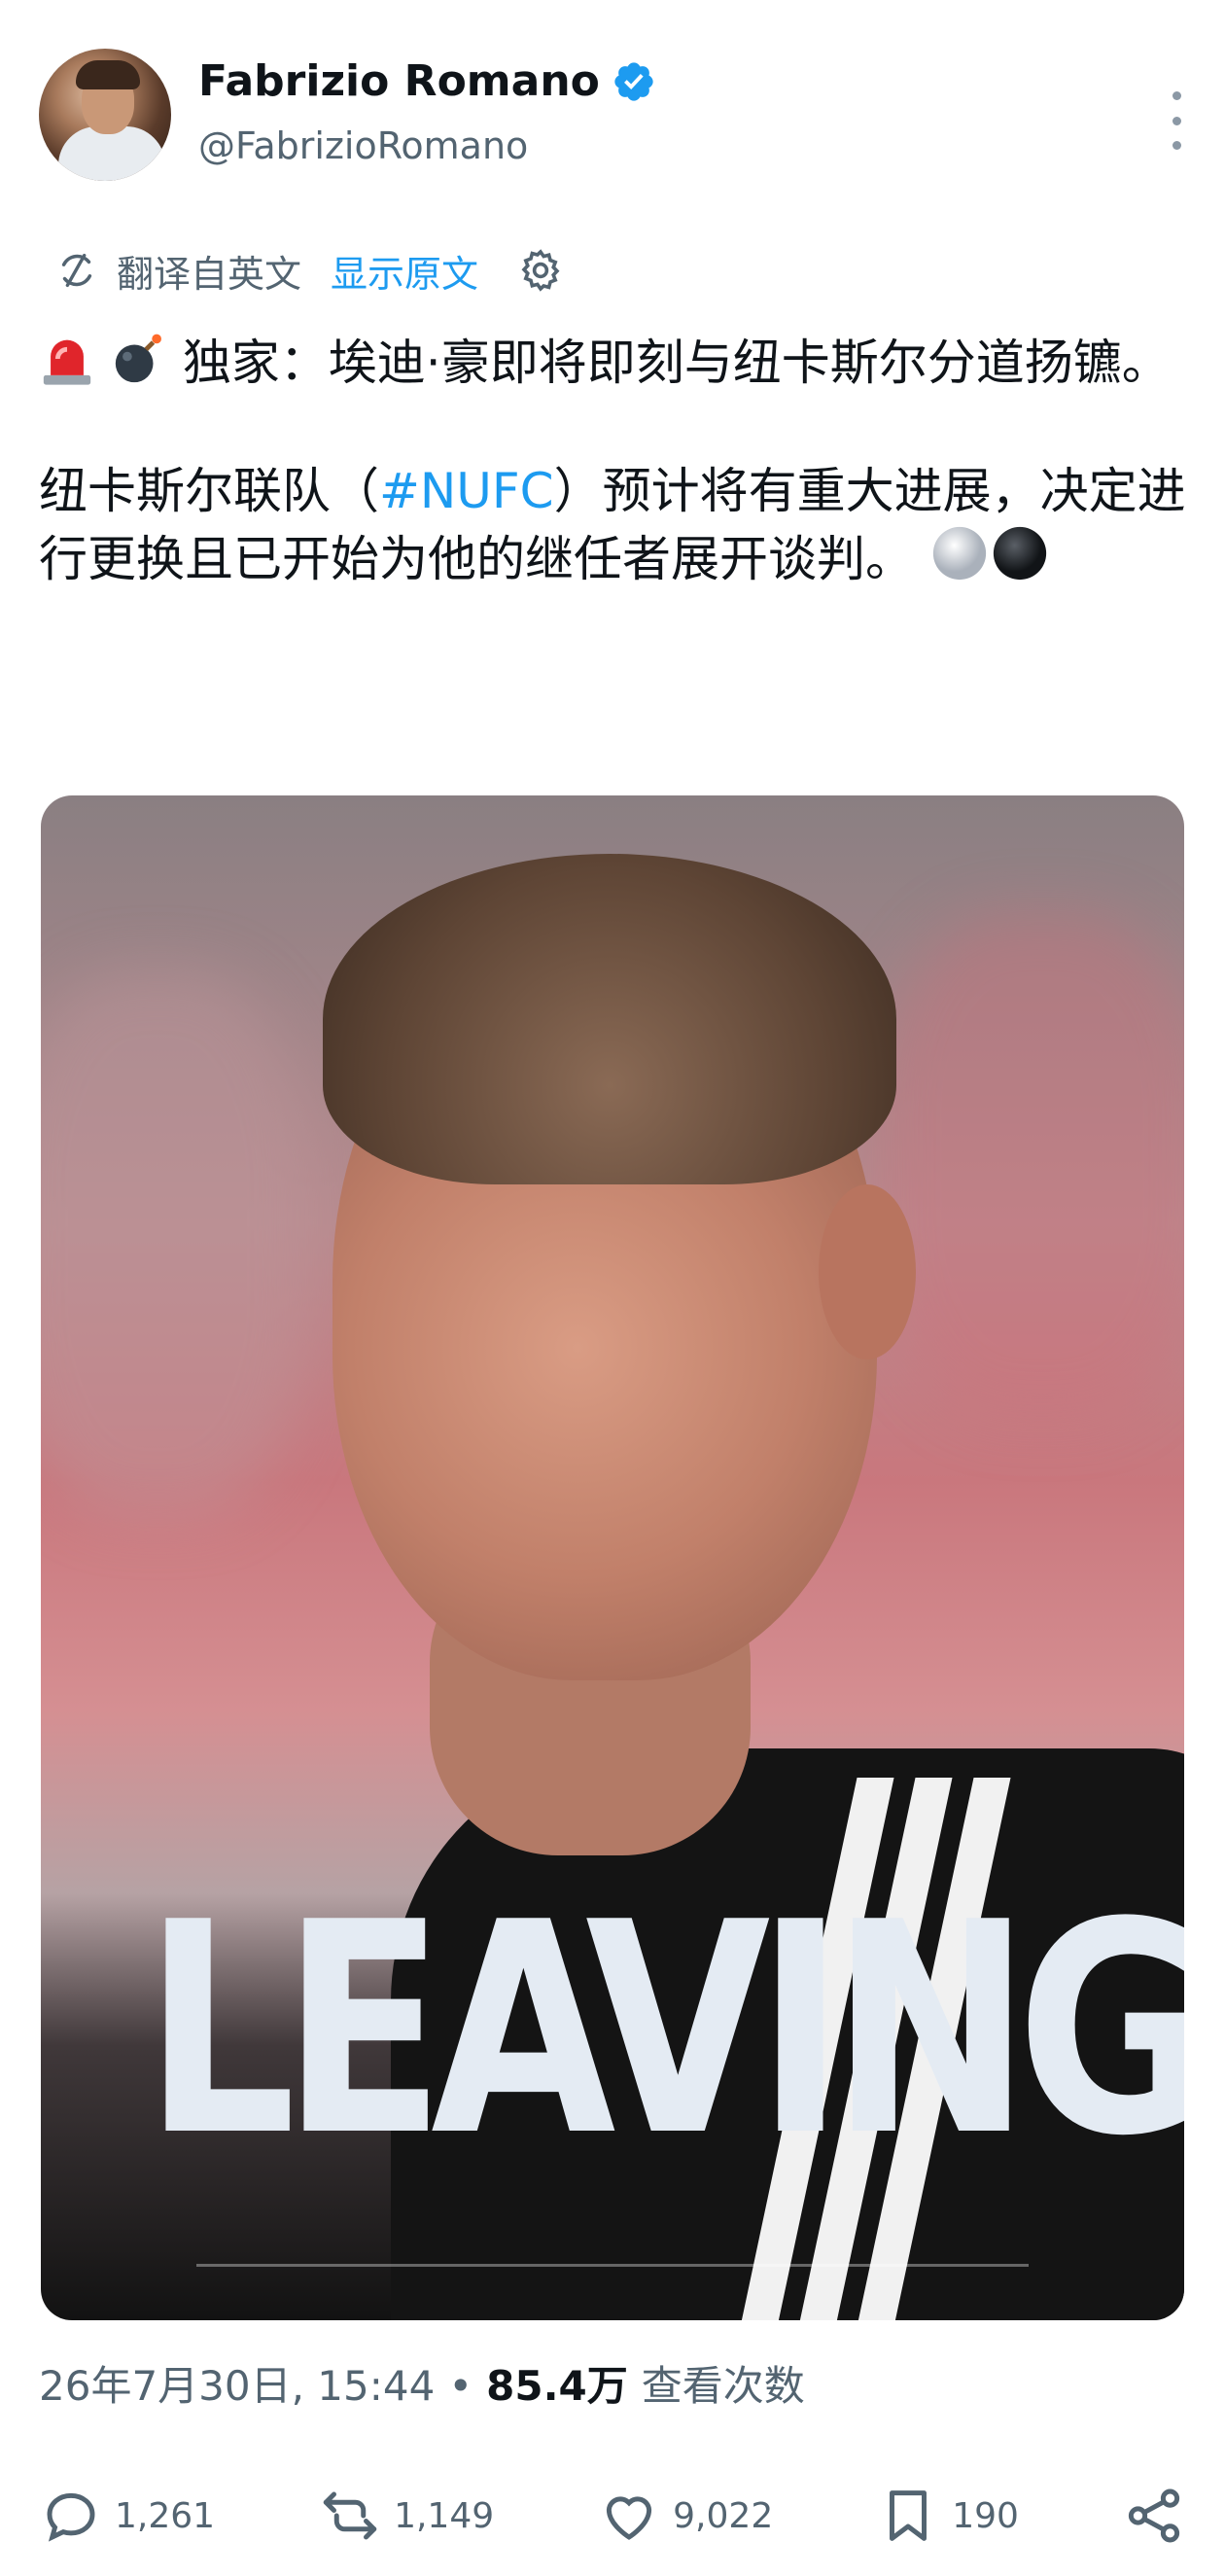 The image size is (1225, 2576). I want to click on bomb-icon, so click(138, 359).